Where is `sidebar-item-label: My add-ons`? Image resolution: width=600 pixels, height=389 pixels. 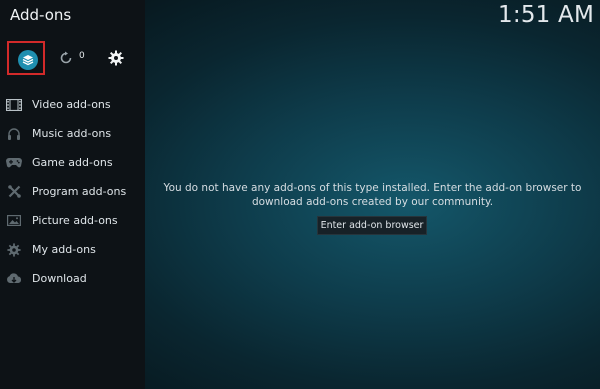
sidebar-item-label: My add-ons is located at coordinates (64, 249).